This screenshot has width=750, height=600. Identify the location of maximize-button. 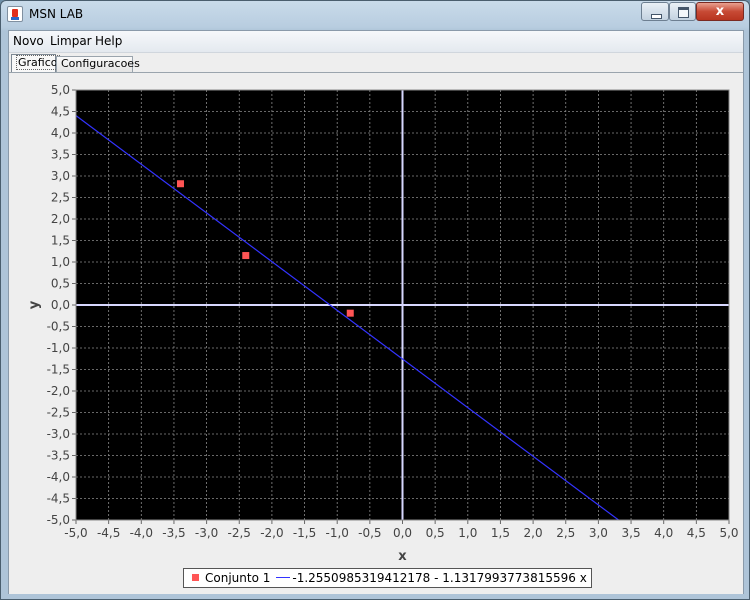
(682, 11).